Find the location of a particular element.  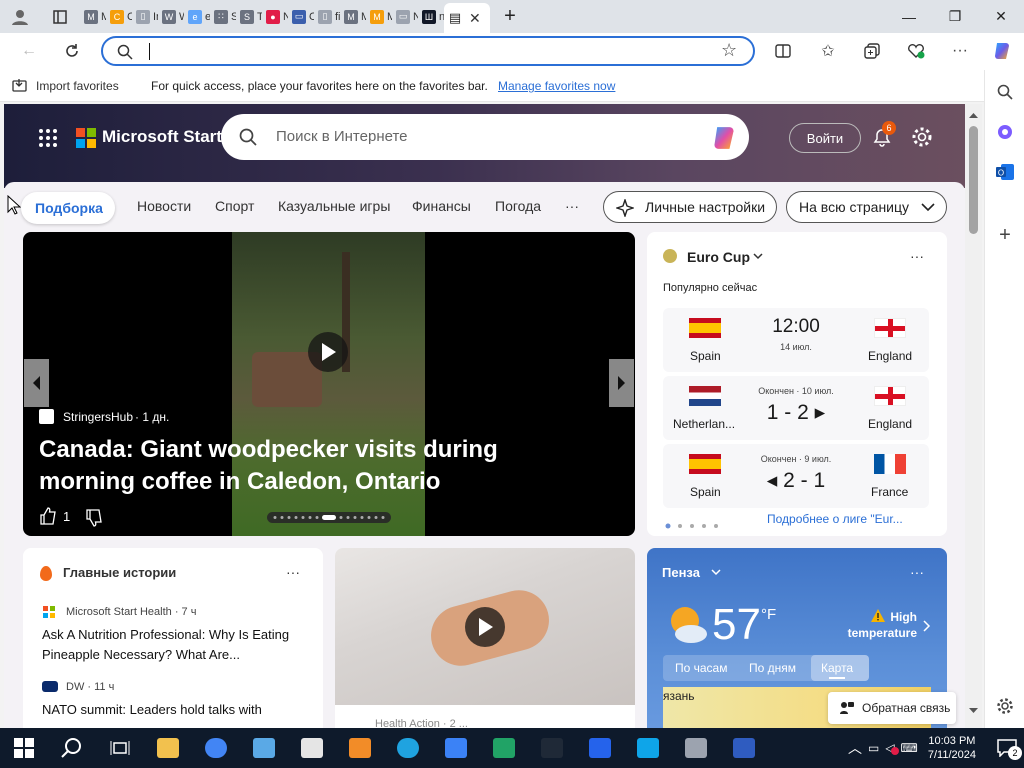

browser-essentials-icon is located at coordinates (916, 51).